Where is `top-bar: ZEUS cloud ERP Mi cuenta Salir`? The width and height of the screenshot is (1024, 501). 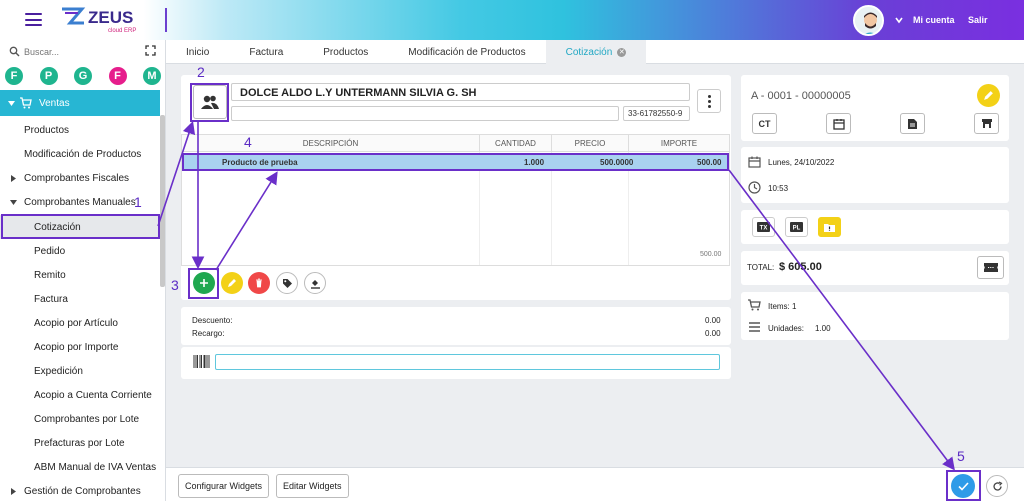 top-bar: ZEUS cloud ERP Mi cuenta Salir is located at coordinates (512, 20).